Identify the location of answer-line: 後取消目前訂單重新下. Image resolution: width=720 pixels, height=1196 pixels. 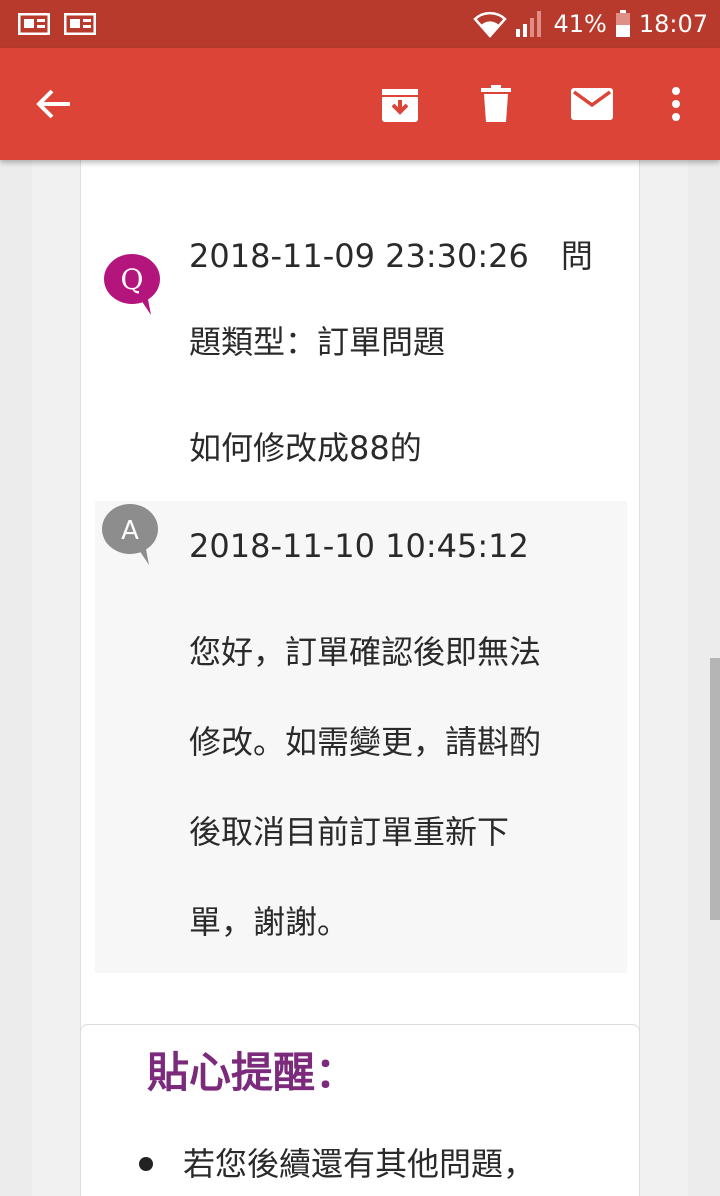
(349, 832).